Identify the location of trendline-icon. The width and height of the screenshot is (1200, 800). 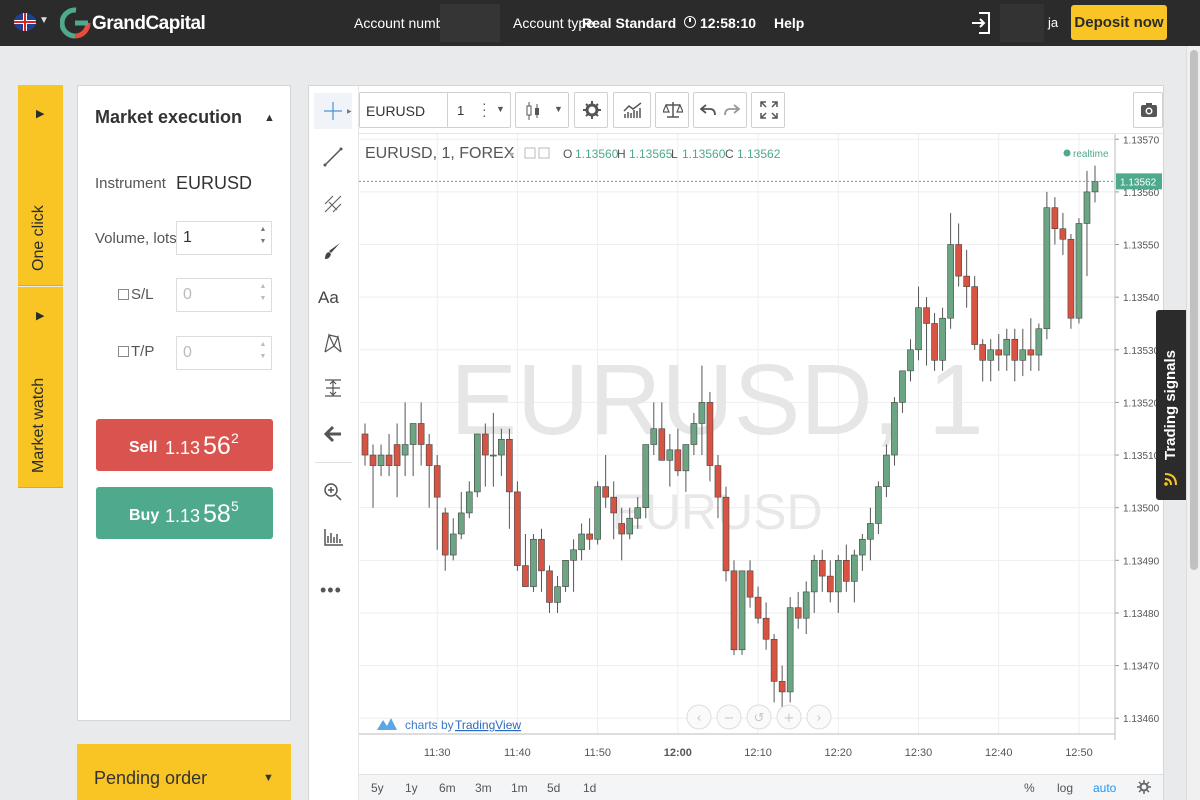
(333, 157).